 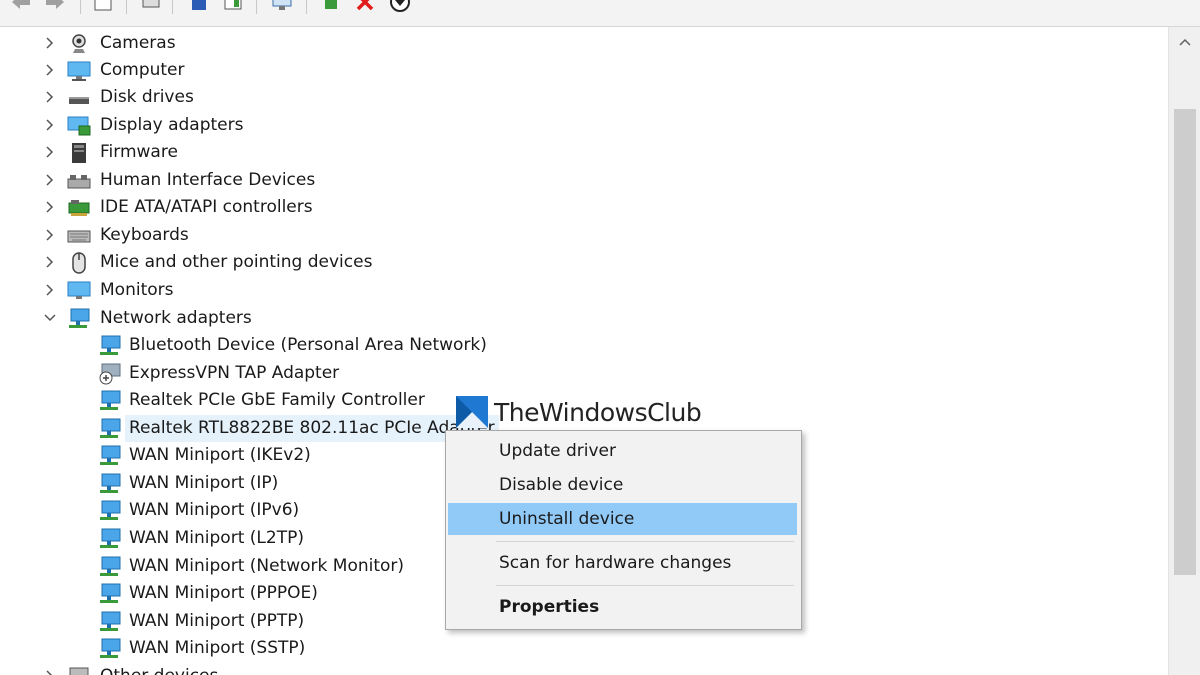 What do you see at coordinates (584, 345) in the screenshot?
I see `network-child-bluetooth: Bluetooth Device (Personal Area Network)` at bounding box center [584, 345].